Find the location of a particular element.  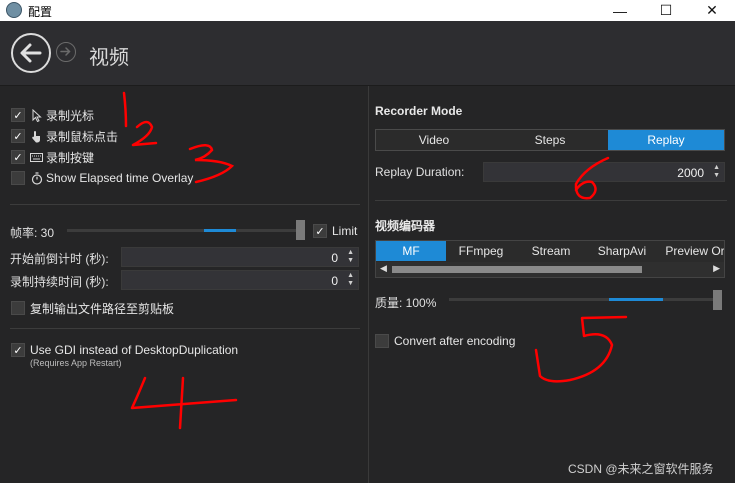

replay-duration-label: Replay Duration: is located at coordinates (420, 172).